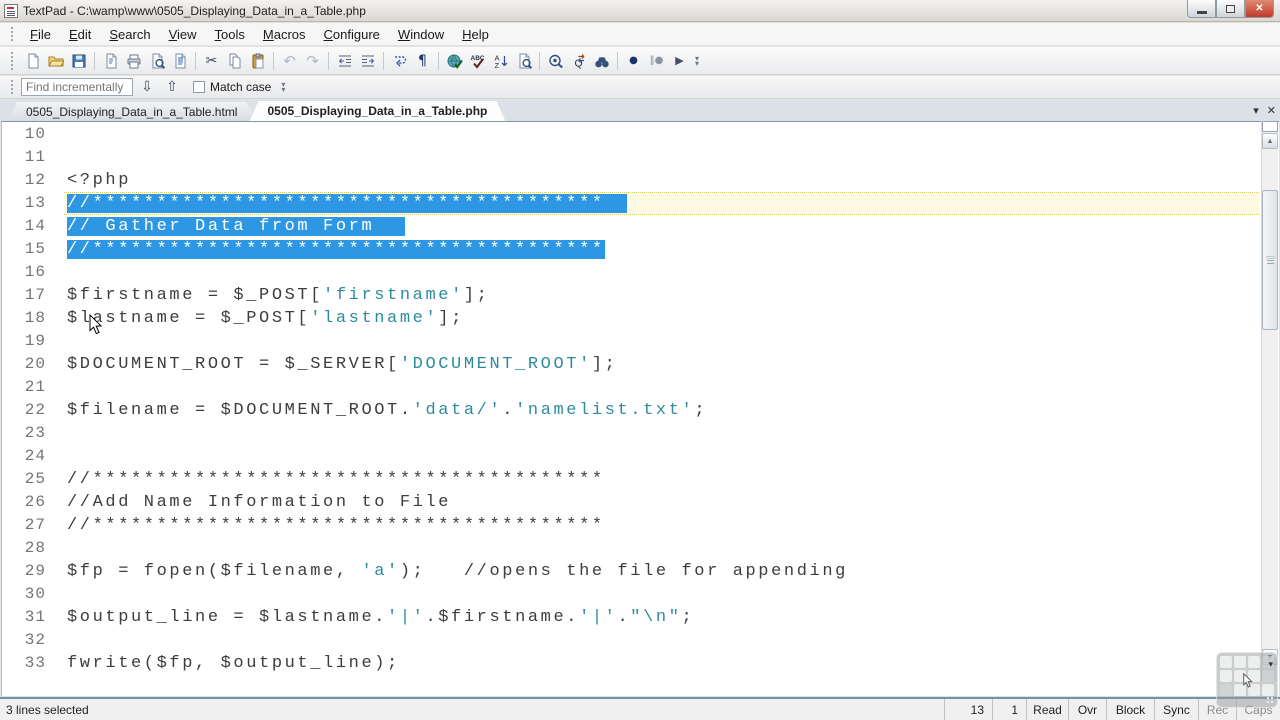  I want to click on print-preview-icon, so click(156, 61).